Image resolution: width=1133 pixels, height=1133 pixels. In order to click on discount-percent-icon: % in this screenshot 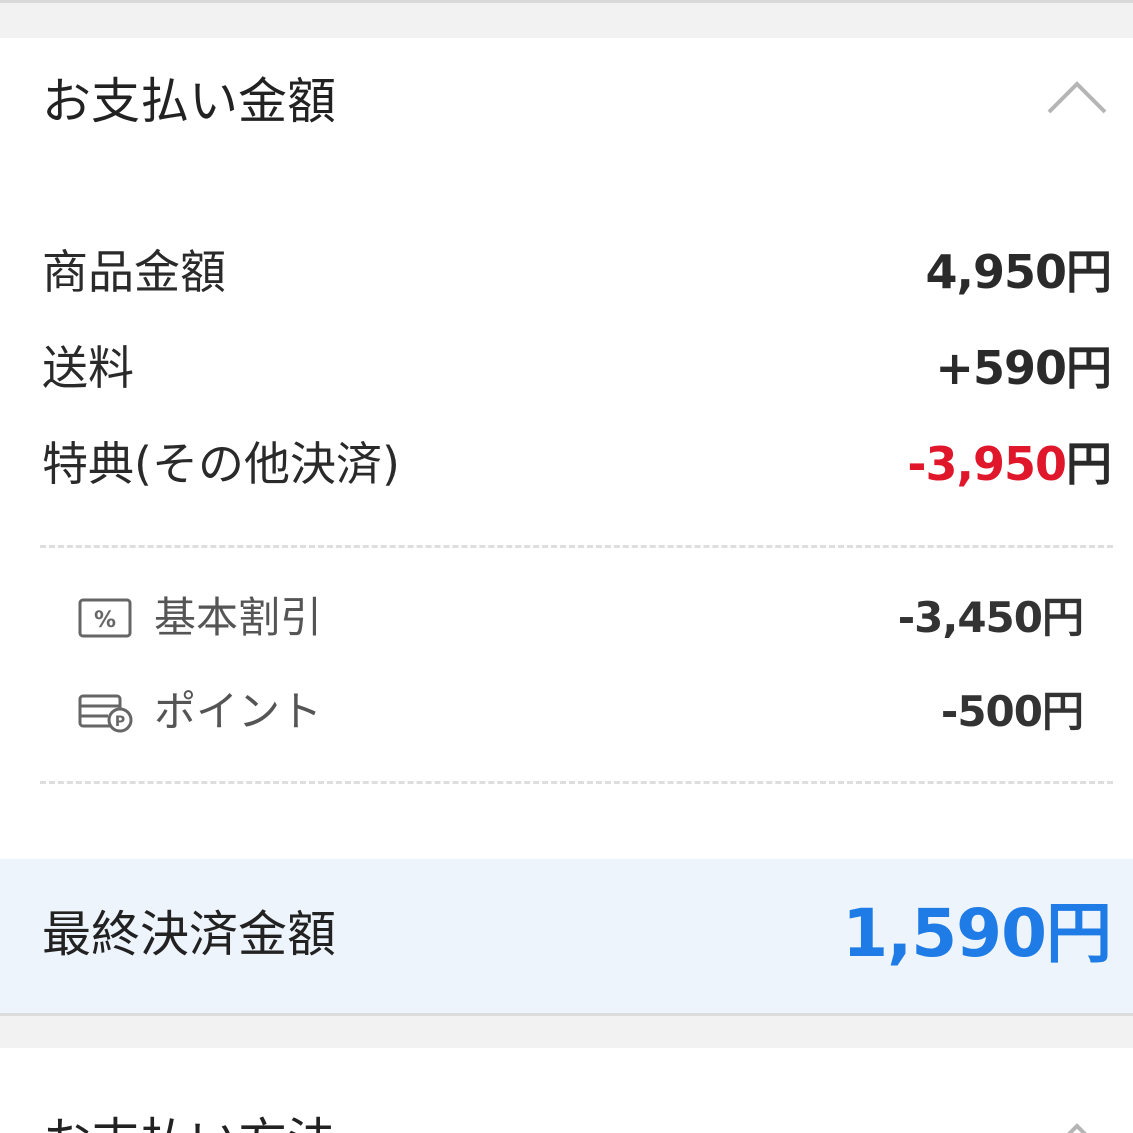, I will do `click(105, 618)`.